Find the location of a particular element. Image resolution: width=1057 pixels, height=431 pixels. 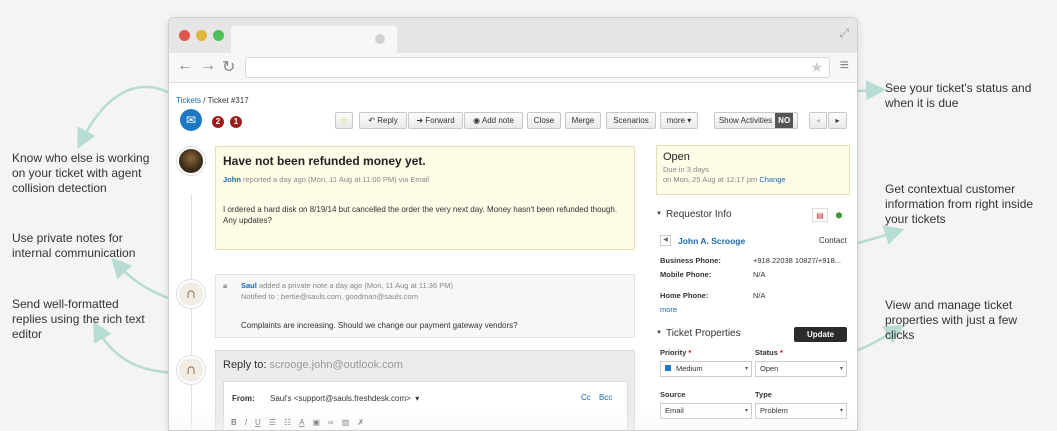

minimize-window-button is located at coordinates (201, 35).